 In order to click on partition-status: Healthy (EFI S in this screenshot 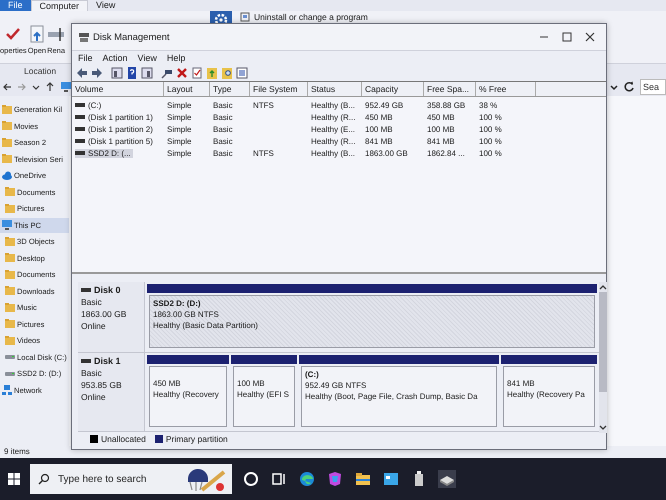, I will do `click(263, 394)`.